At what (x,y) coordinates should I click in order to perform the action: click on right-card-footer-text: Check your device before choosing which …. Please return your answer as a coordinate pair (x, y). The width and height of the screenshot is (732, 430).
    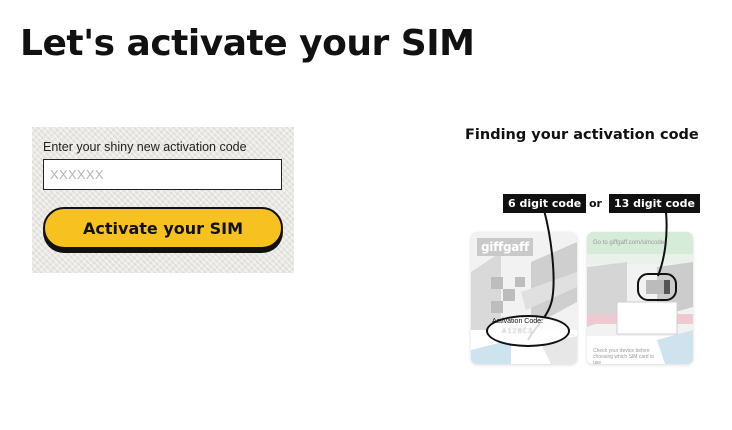
    Looking at the image, I should click on (624, 356).